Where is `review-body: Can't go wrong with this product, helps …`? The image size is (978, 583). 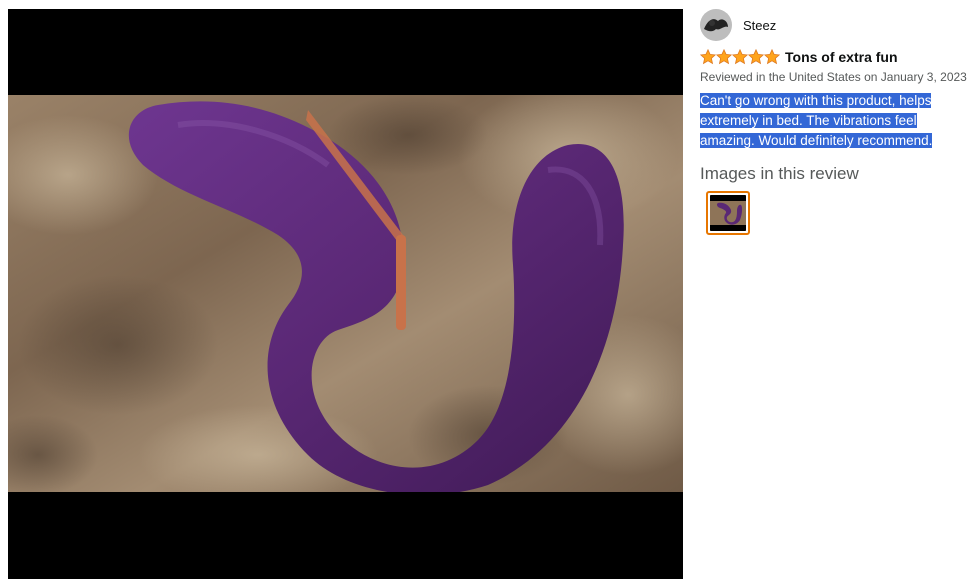 review-body: Can't go wrong with this product, helps … is located at coordinates (825, 121).